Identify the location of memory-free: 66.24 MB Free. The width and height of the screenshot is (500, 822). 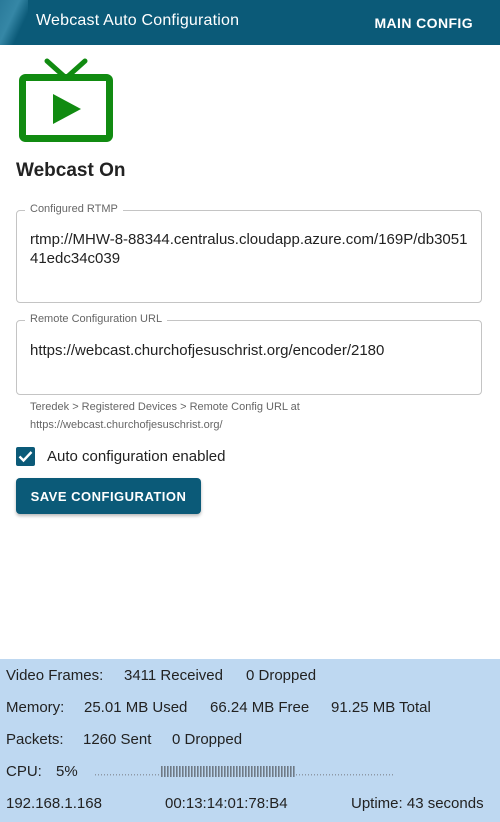
(260, 707).